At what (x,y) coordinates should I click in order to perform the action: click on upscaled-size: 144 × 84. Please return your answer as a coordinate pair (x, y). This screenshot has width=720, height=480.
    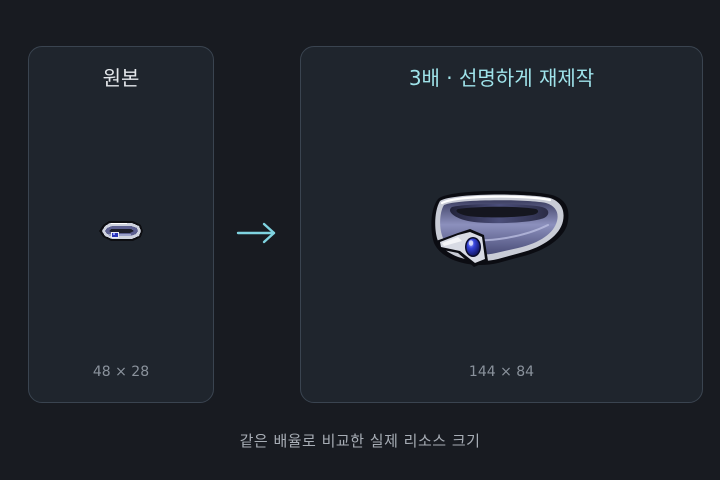
    Looking at the image, I should click on (501, 372).